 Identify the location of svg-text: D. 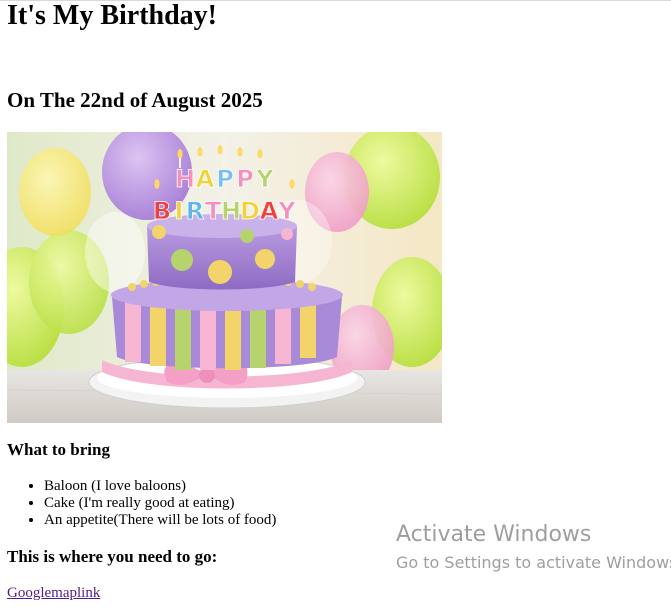
(250, 211).